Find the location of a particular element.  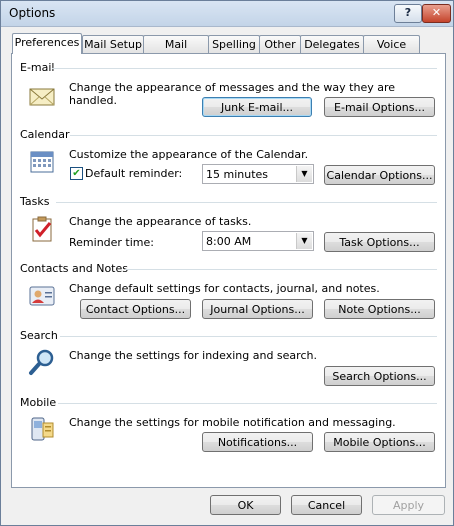

tab-other: Other is located at coordinates (280, 44).